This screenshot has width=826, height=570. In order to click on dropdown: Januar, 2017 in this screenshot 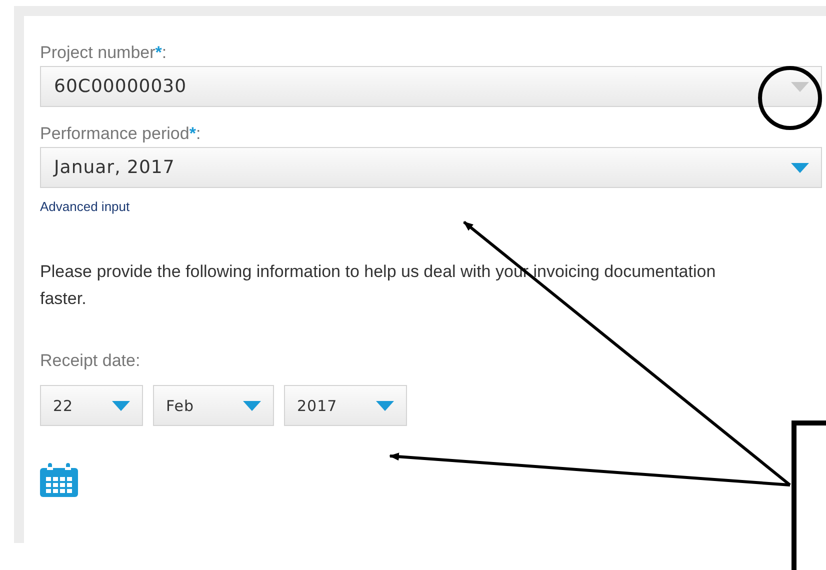, I will do `click(431, 167)`.